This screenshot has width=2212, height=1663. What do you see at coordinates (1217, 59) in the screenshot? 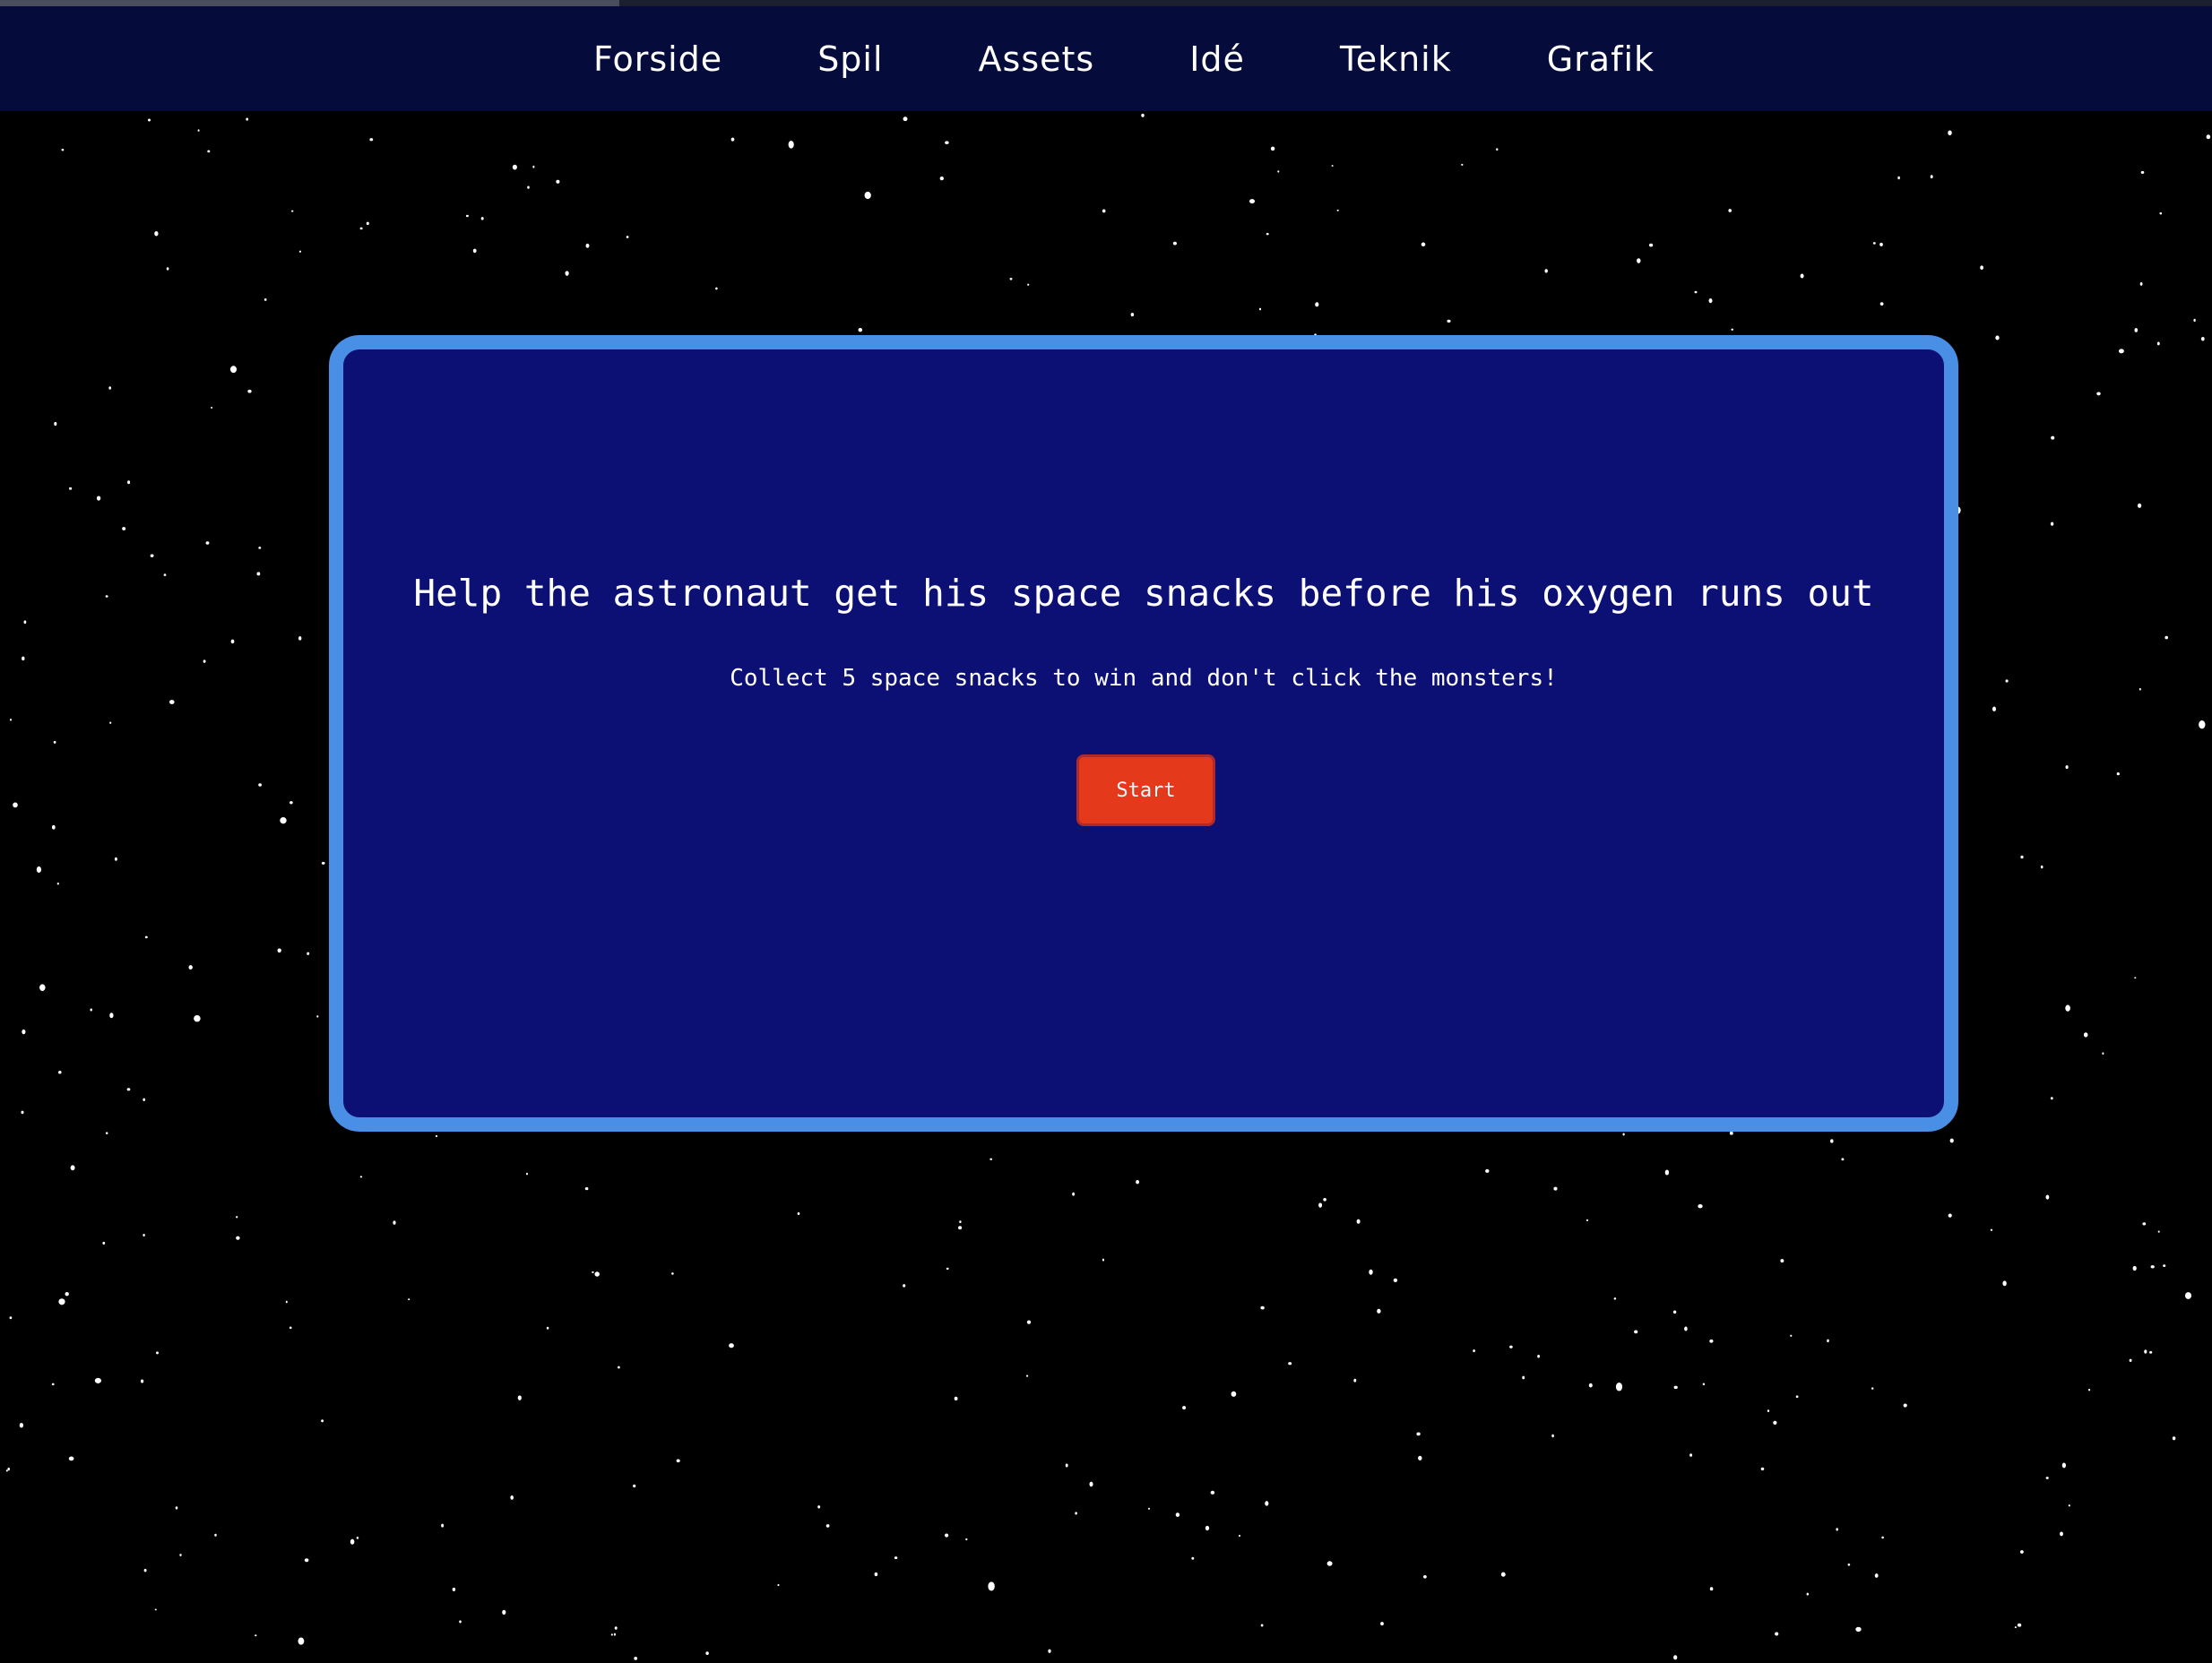
I see `nav-link-ide: Idé` at bounding box center [1217, 59].